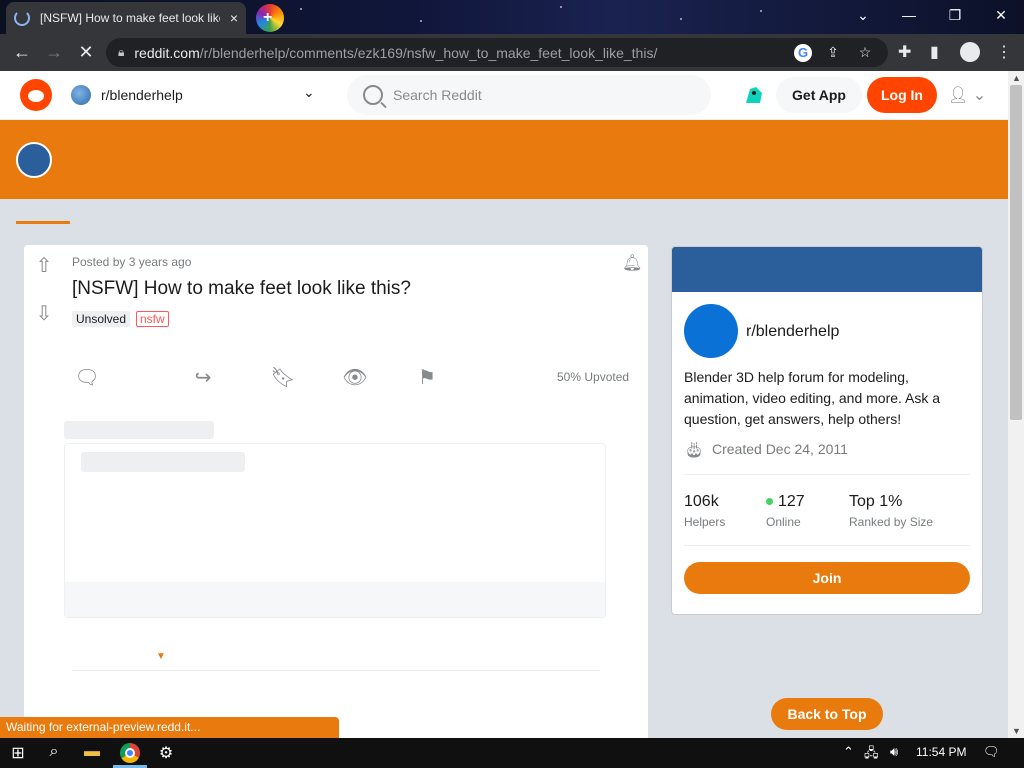 The image size is (1024, 768). What do you see at coordinates (504, 213) in the screenshot?
I see `subreddit-nav` at bounding box center [504, 213].